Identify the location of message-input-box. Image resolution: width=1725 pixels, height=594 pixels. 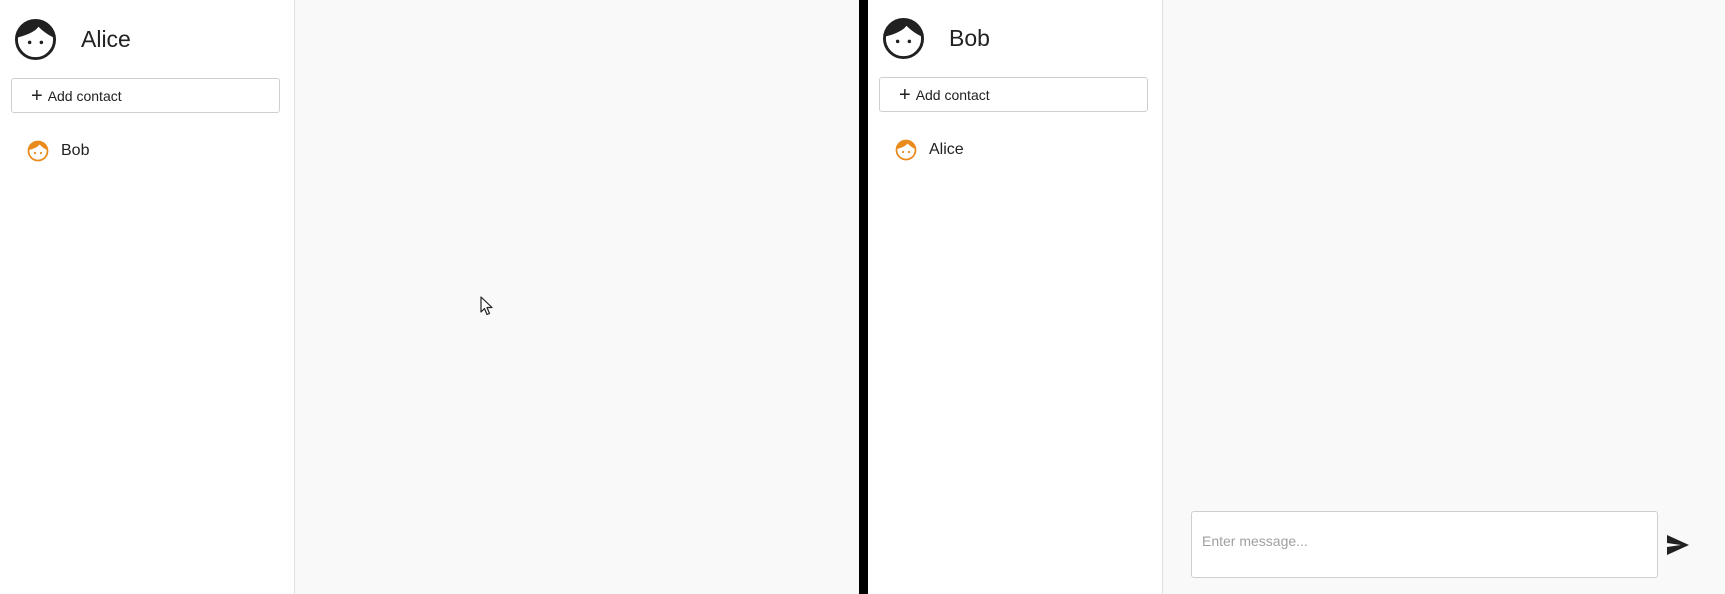
(1424, 544).